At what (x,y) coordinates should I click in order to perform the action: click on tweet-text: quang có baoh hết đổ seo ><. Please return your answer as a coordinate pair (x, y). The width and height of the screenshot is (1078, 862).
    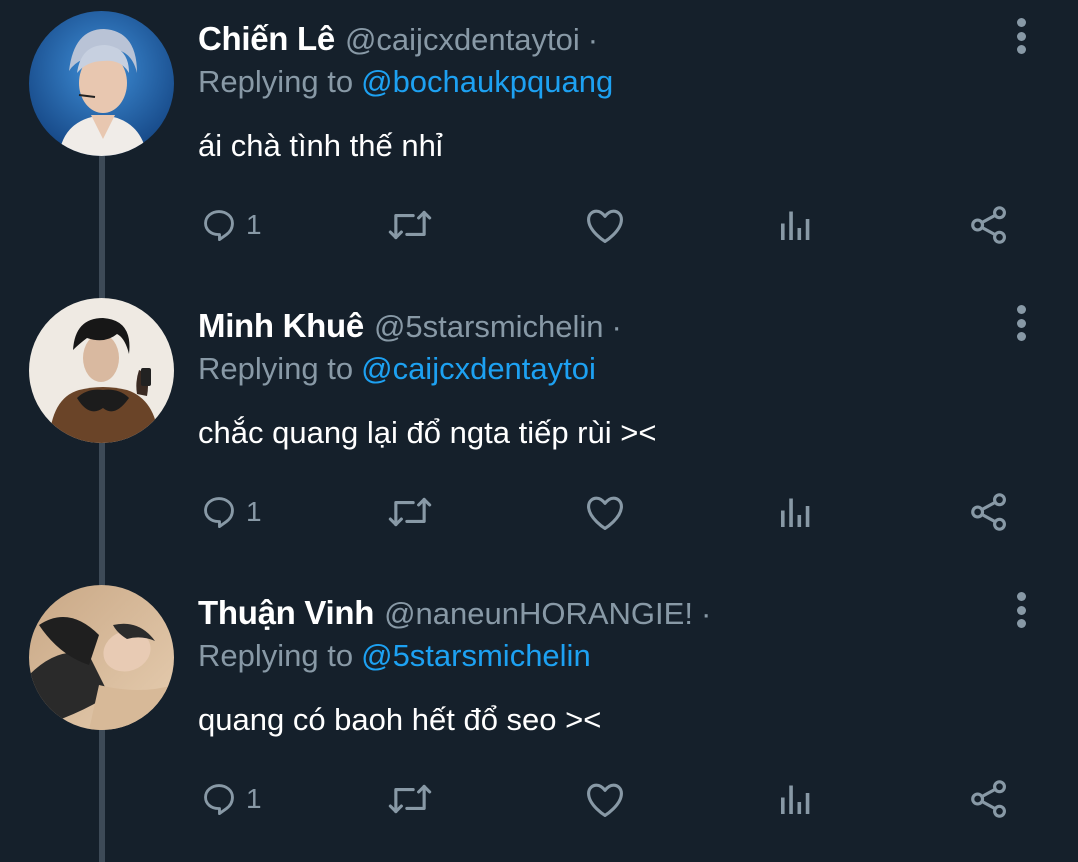
    Looking at the image, I should click on (400, 719).